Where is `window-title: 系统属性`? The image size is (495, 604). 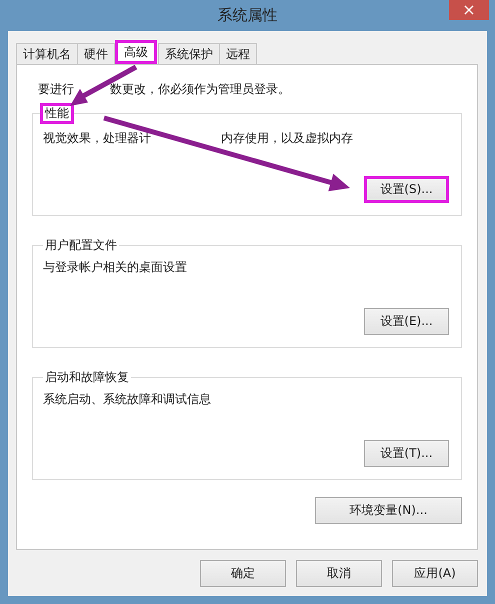
window-title: 系统属性 is located at coordinates (248, 15).